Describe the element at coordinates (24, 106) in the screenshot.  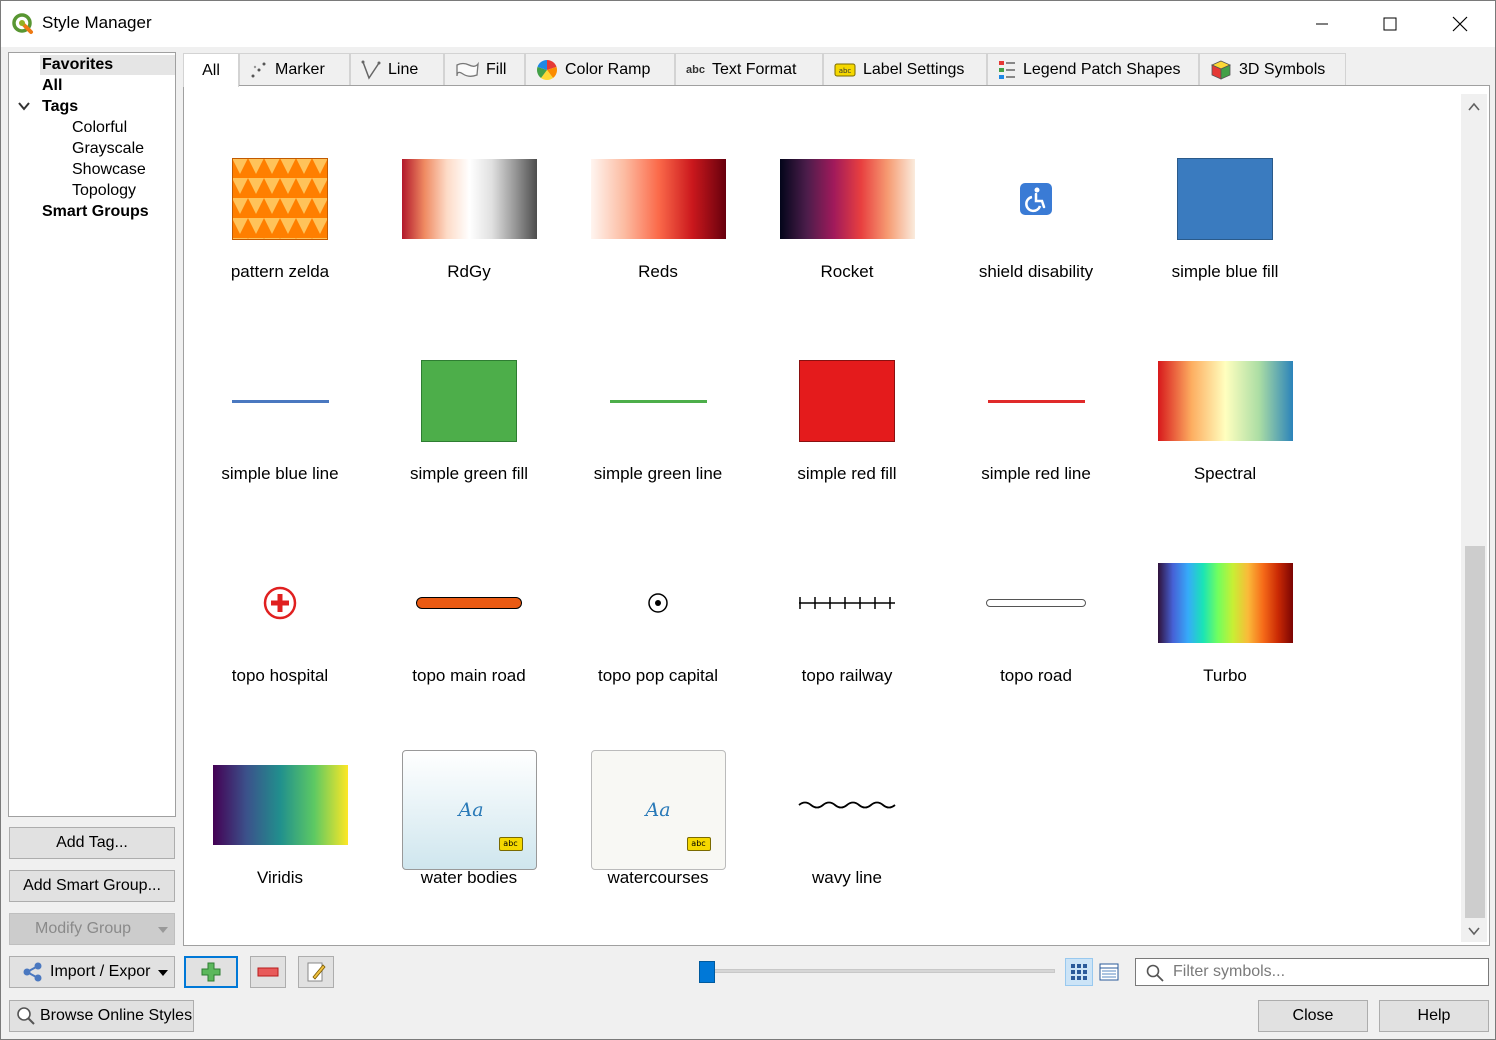
I see `chevron-down-icon` at that location.